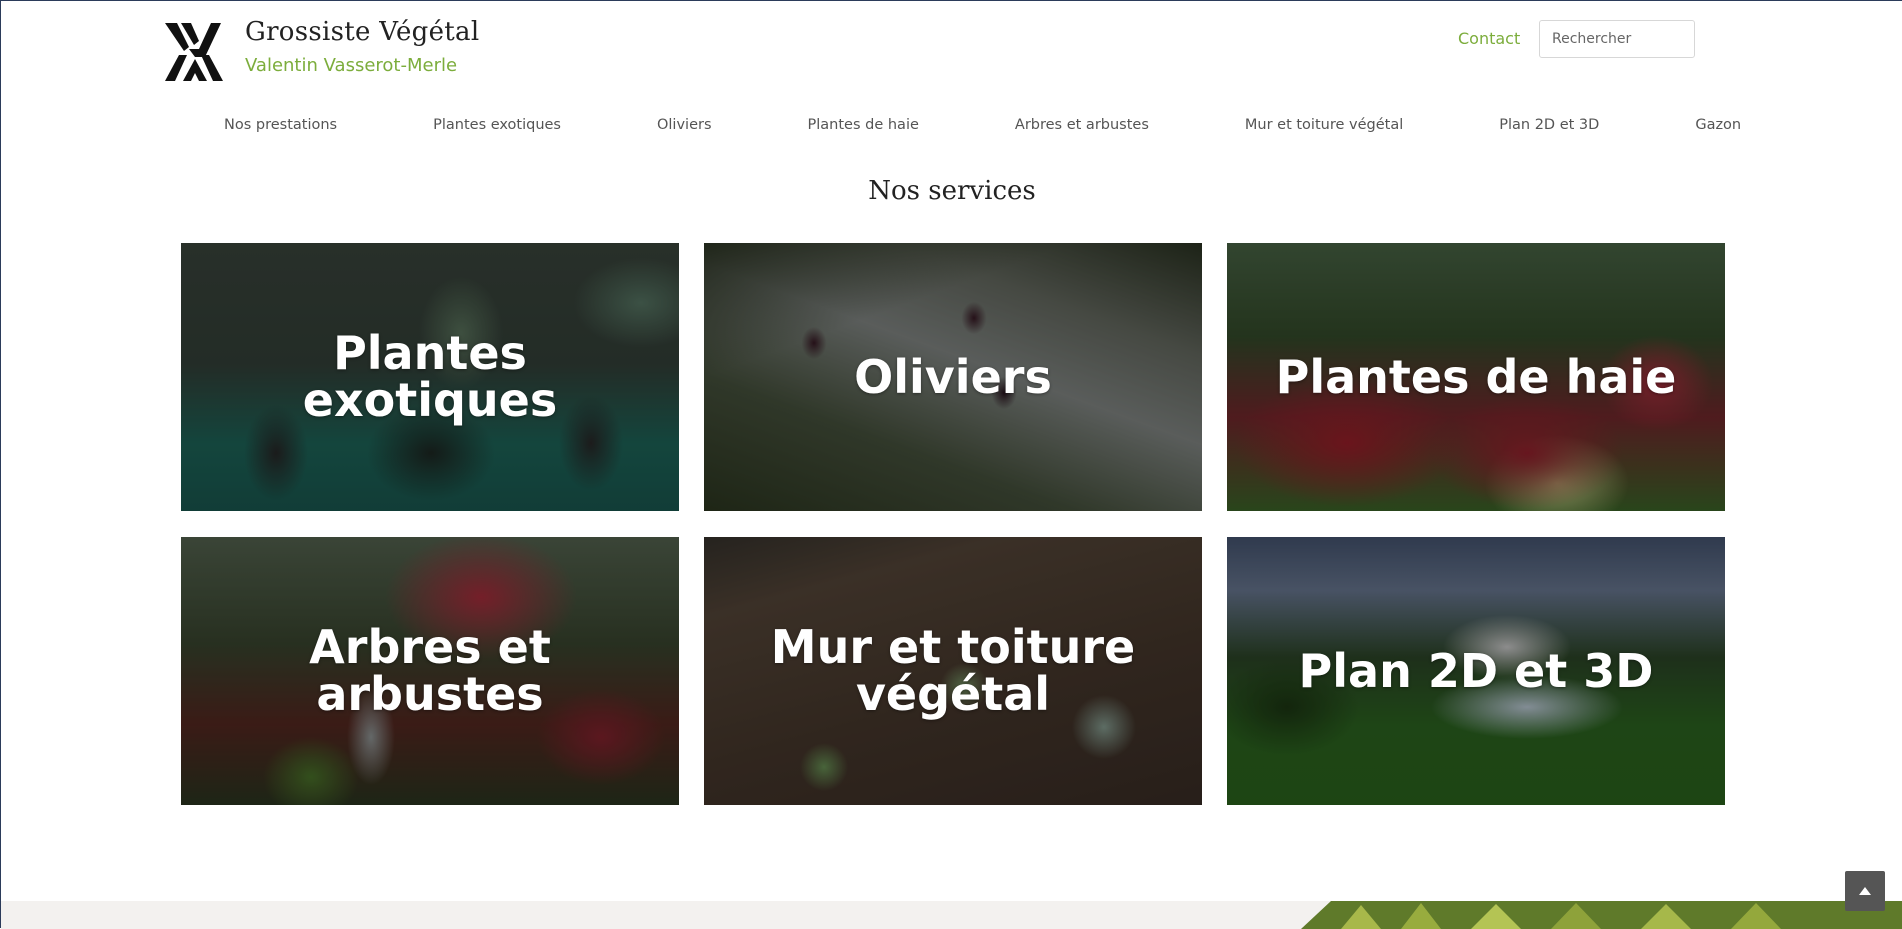 This screenshot has height=929, width=1902. I want to click on card-label: Plantes de haie, so click(1476, 376).